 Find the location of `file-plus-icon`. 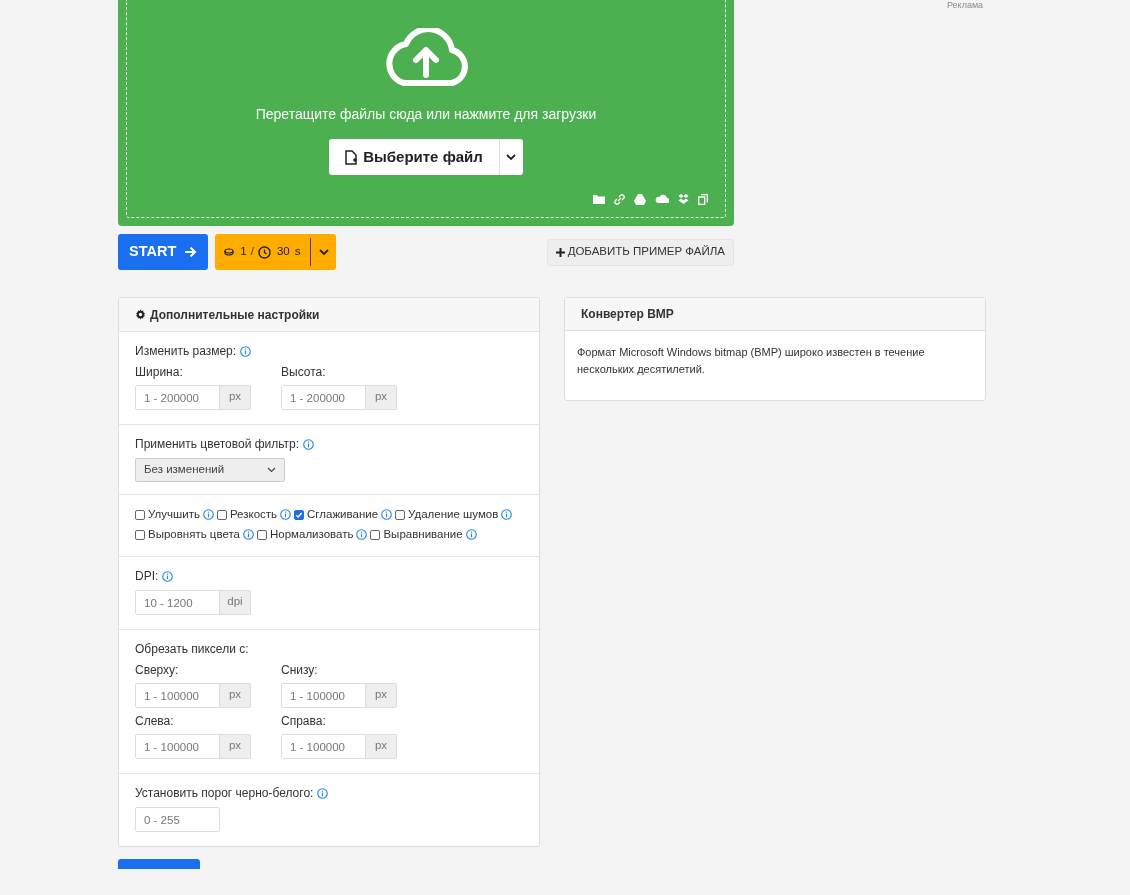

file-plus-icon is located at coordinates (351, 157).